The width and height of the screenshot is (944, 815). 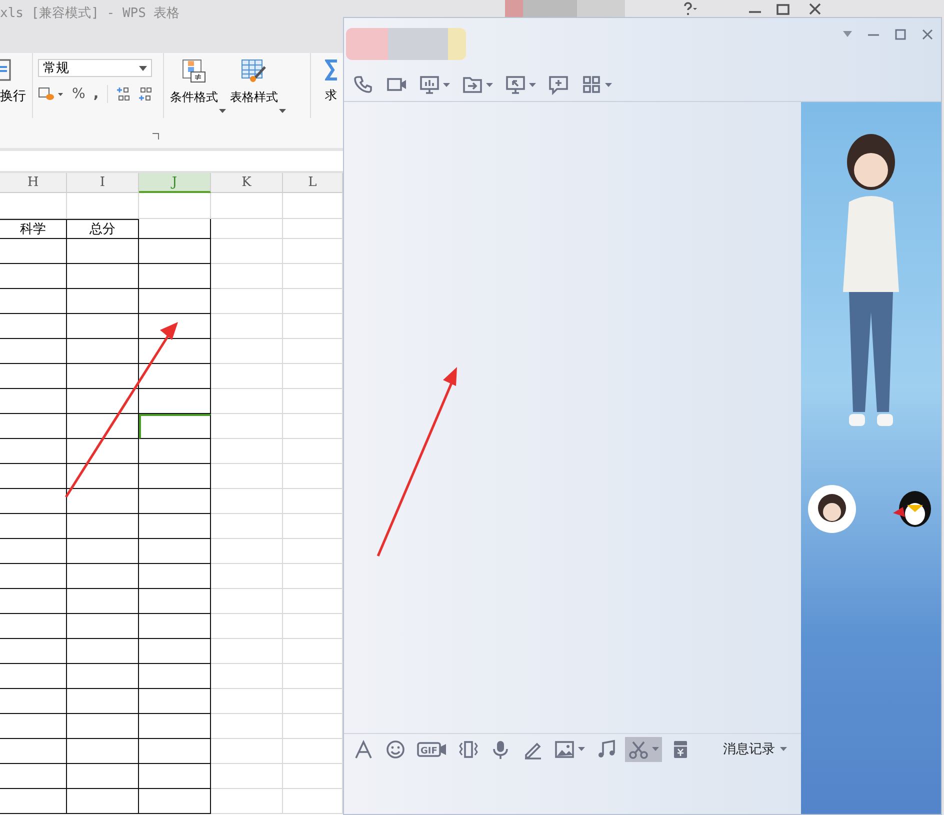 What do you see at coordinates (606, 749) in the screenshot?
I see `music-note-icon` at bounding box center [606, 749].